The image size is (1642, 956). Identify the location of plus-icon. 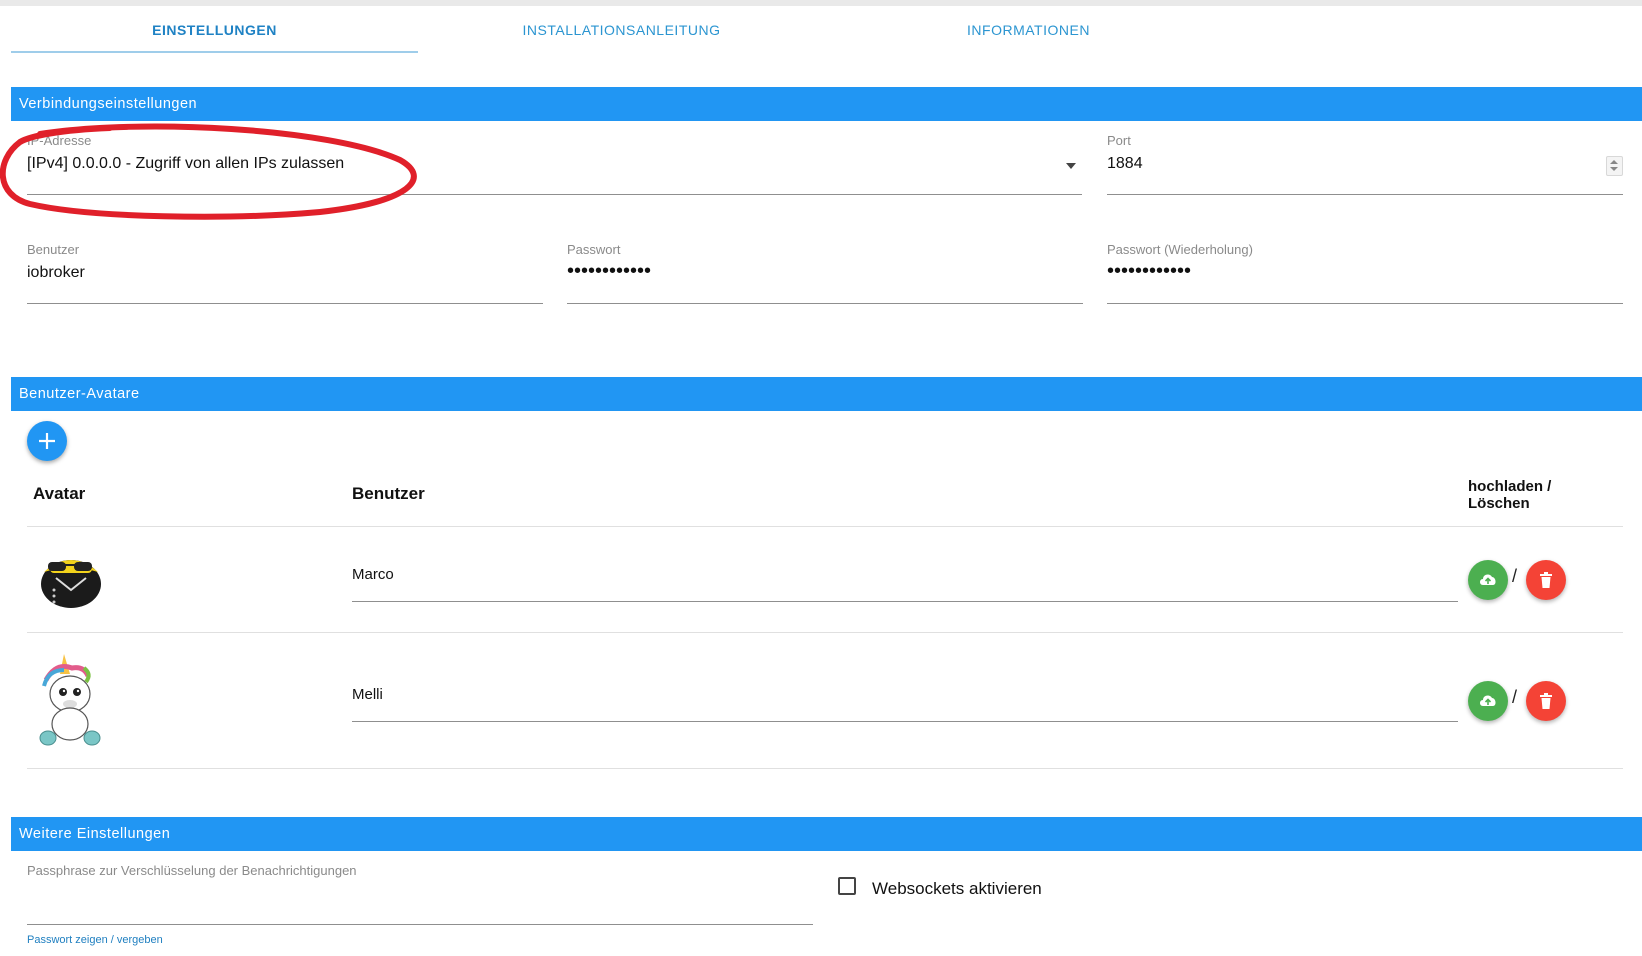
(47, 441).